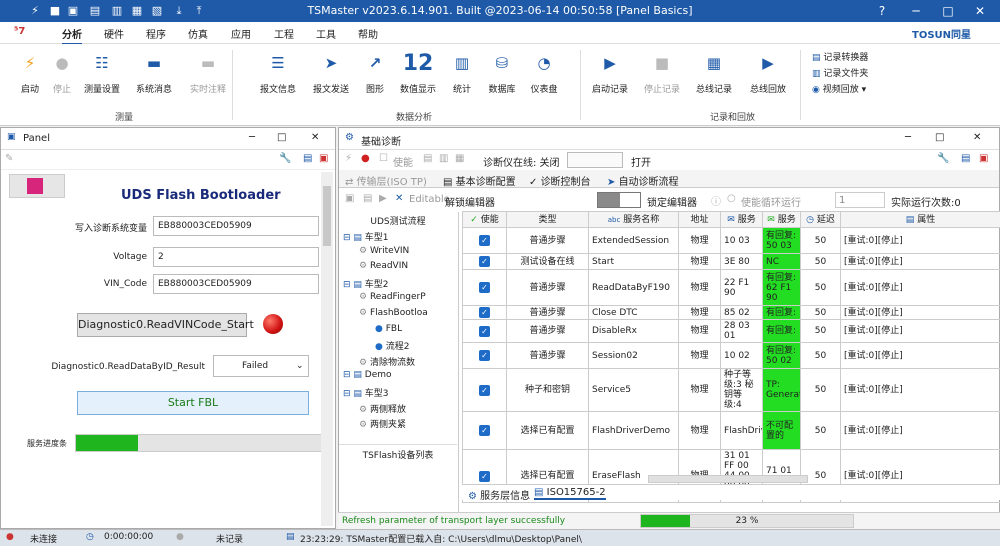 This screenshot has width=1000, height=546. Describe the element at coordinates (349, 198) in the screenshot. I see `new-icon: ▣` at that location.